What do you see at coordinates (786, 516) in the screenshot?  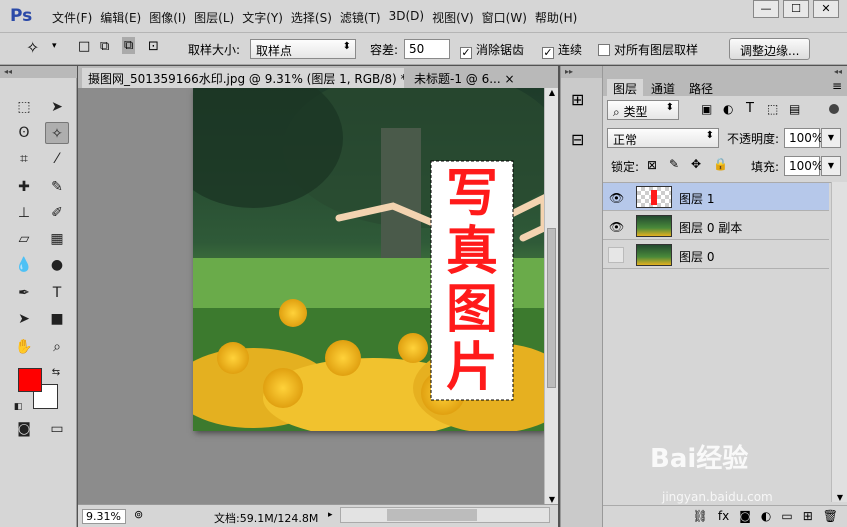 I see `new-group-icon: ▭` at bounding box center [786, 516].